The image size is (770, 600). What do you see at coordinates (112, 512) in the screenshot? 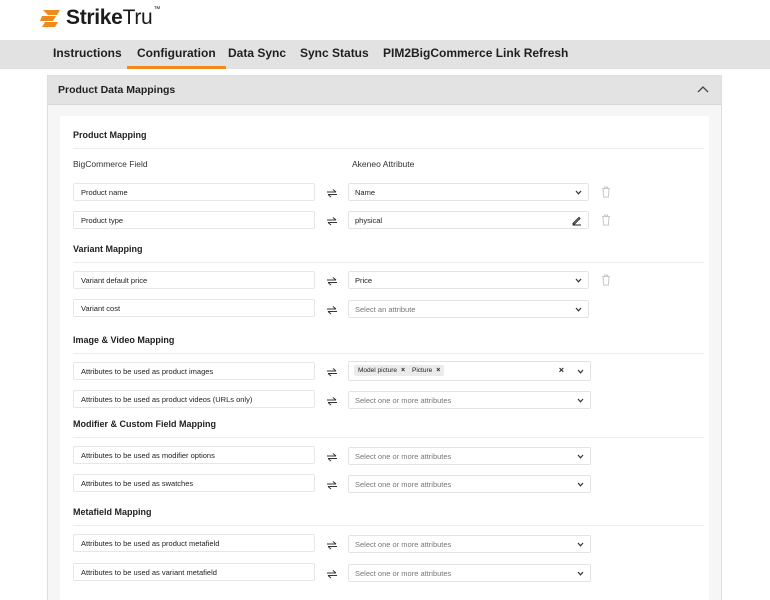
I see `section-title-metafield: Metafield Mapping` at bounding box center [112, 512].